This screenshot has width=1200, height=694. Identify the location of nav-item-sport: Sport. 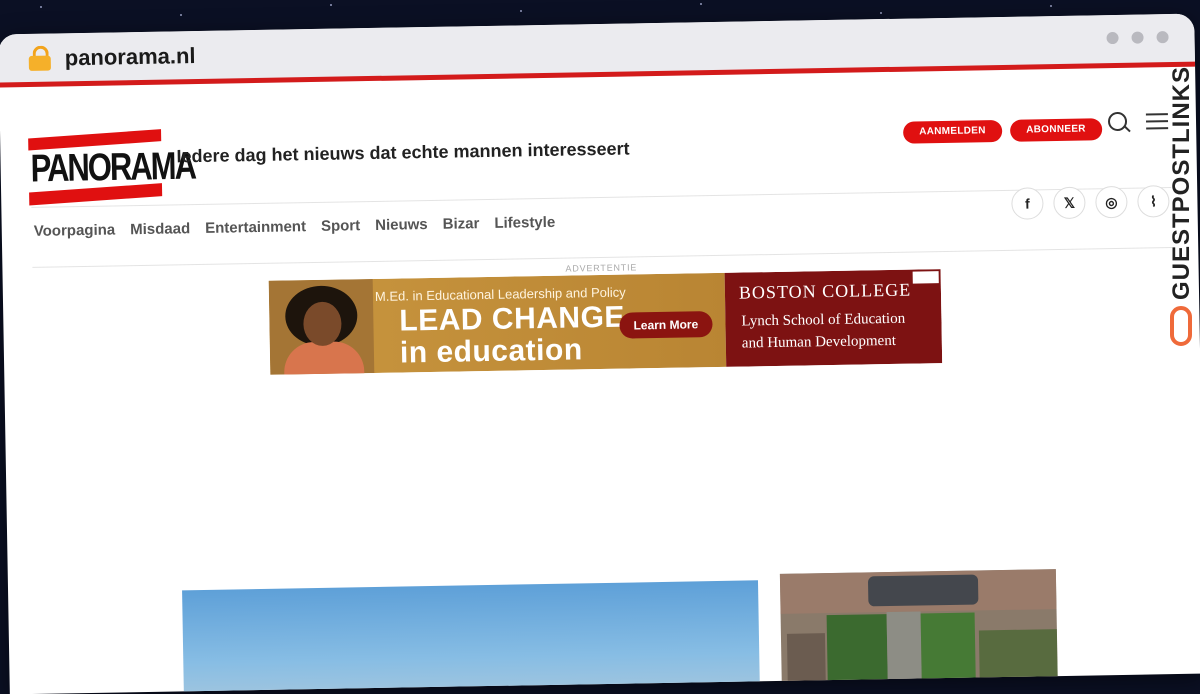
(340, 226).